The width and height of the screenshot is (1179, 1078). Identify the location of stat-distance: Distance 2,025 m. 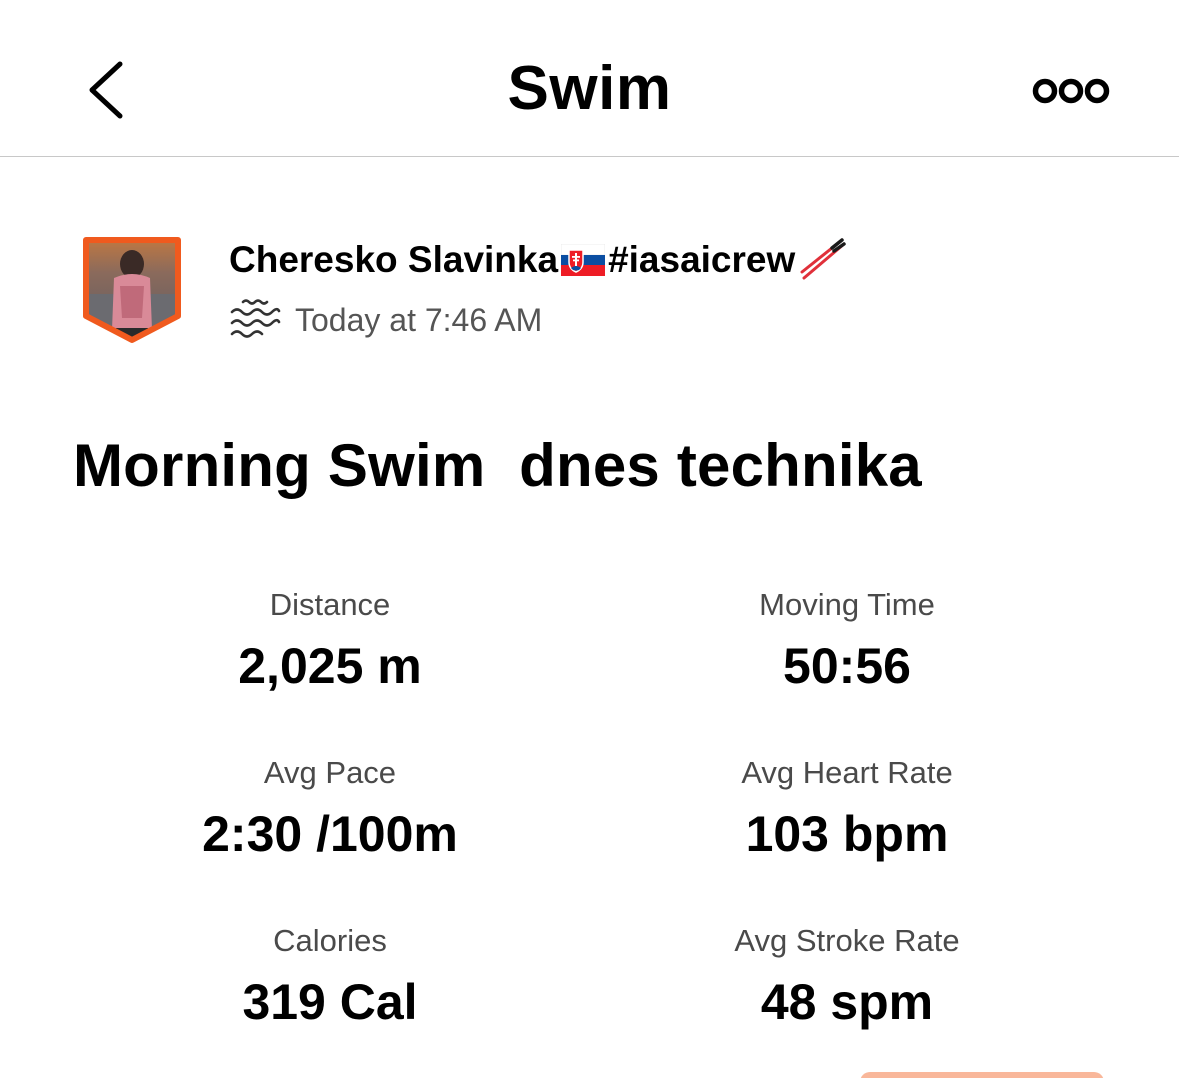
(330, 641).